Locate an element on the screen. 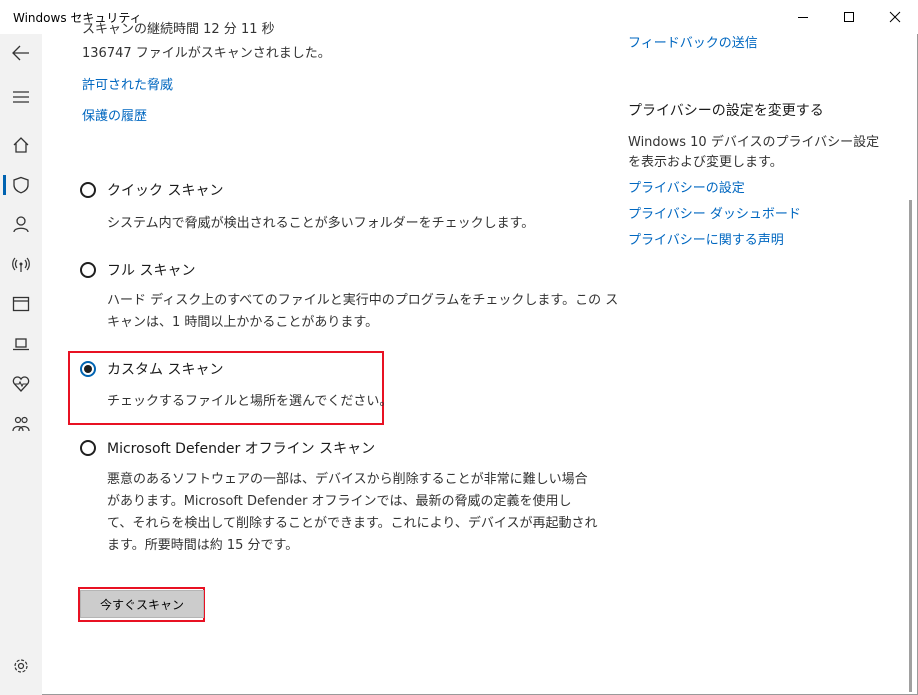 This screenshot has height=695, width=918. quick-scan-radio is located at coordinates (88, 190).